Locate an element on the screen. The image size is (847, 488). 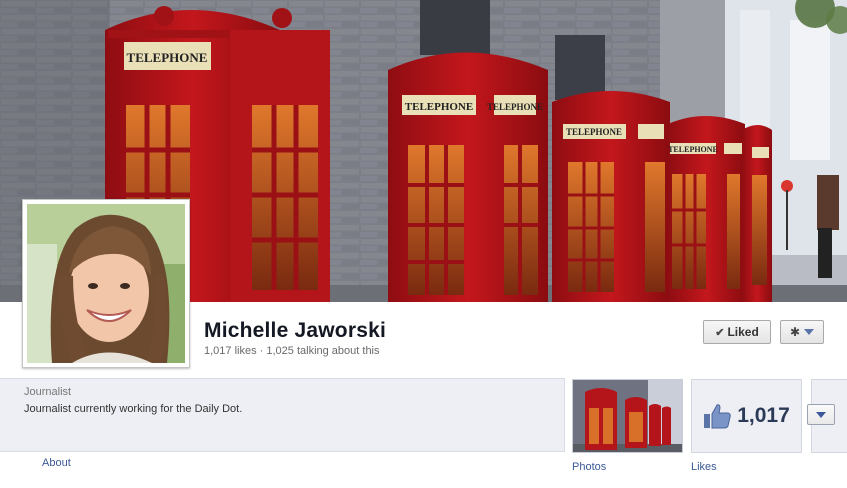
photos-tile is located at coordinates (627, 416).